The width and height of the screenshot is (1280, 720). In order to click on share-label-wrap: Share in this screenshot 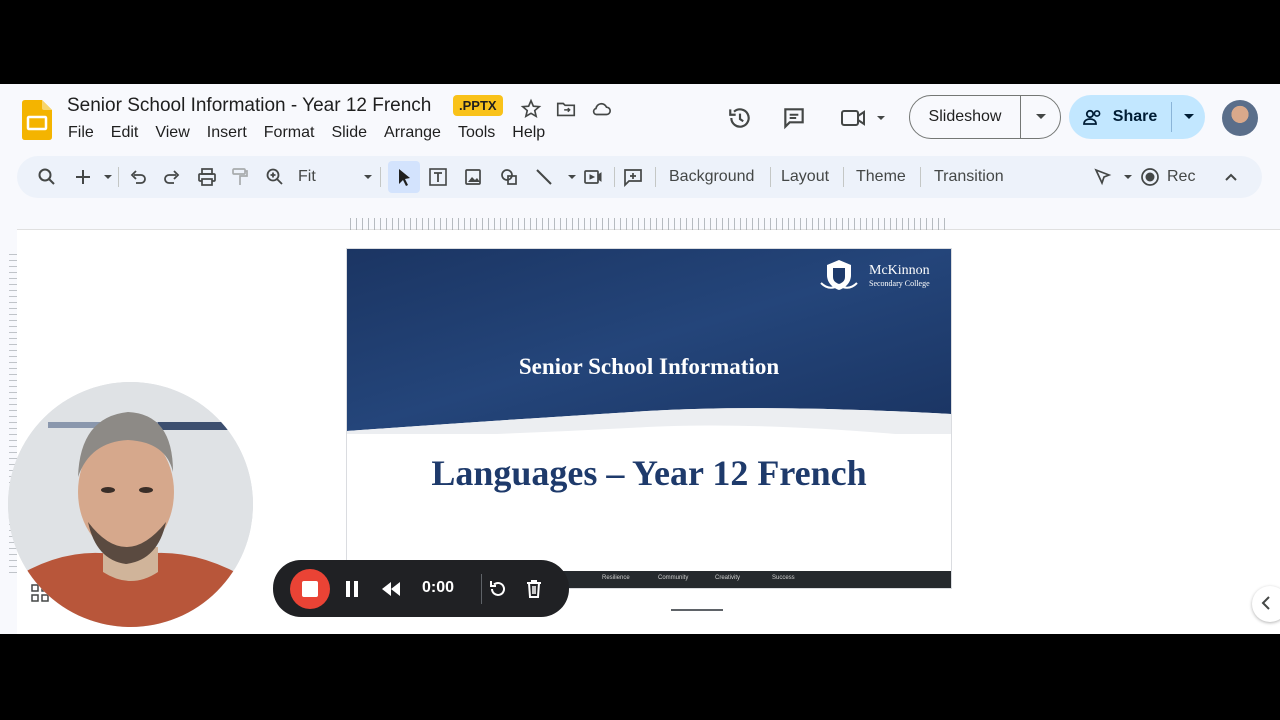, I will do `click(1120, 117)`.